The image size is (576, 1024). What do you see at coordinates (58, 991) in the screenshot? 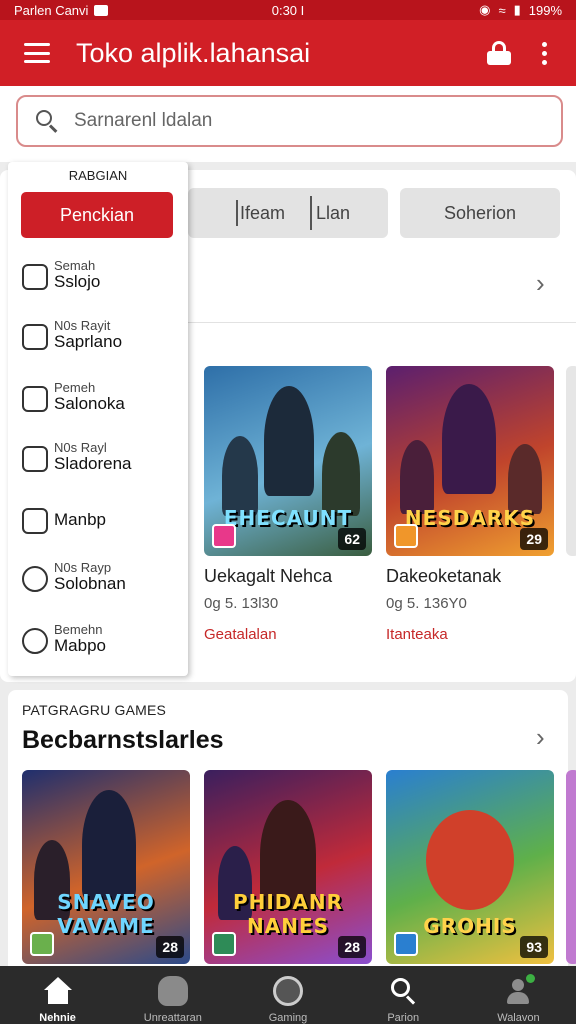
I see `home-icon` at bounding box center [58, 991].